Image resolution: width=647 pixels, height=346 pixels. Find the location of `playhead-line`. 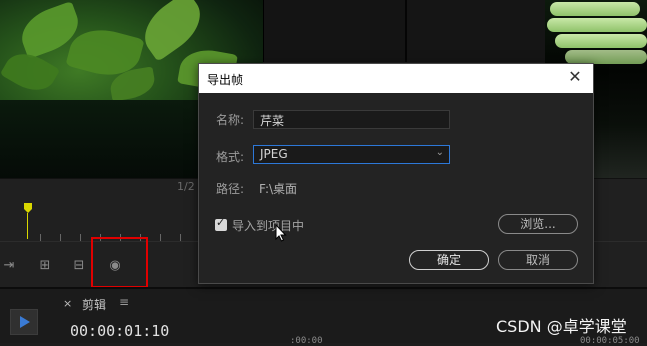

playhead-line is located at coordinates (27, 226).